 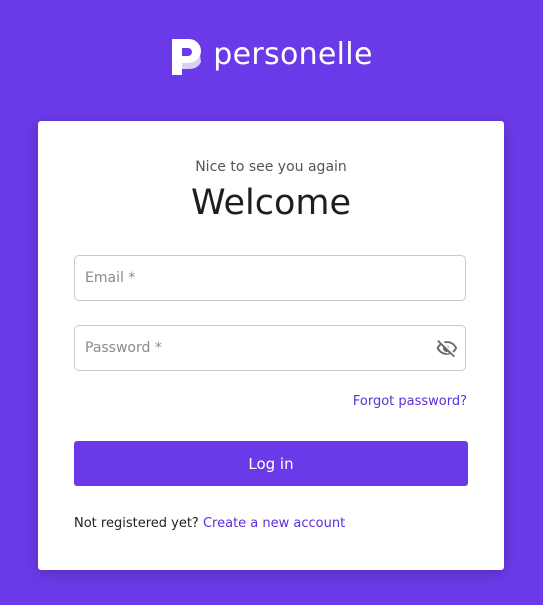 I want to click on login-button: Log in, so click(x=271, y=463).